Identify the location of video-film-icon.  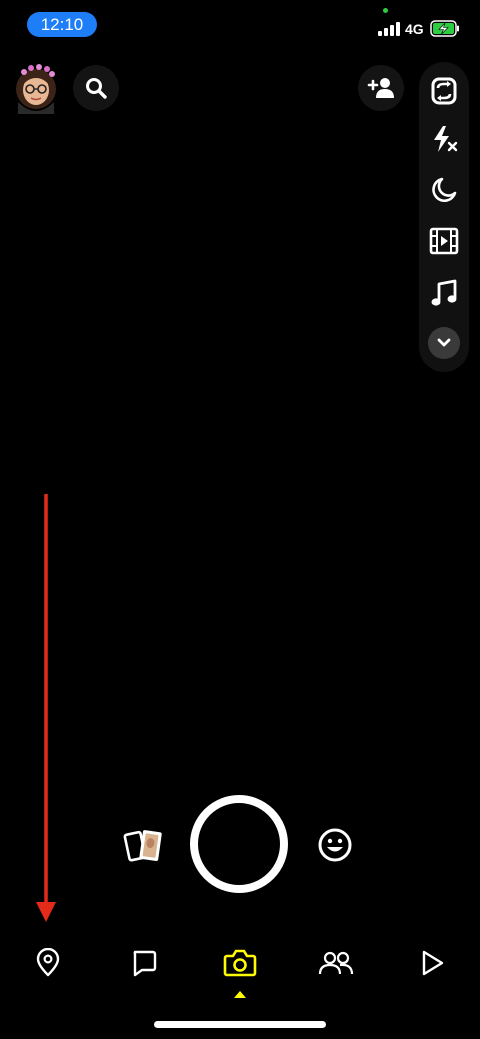
(444, 241).